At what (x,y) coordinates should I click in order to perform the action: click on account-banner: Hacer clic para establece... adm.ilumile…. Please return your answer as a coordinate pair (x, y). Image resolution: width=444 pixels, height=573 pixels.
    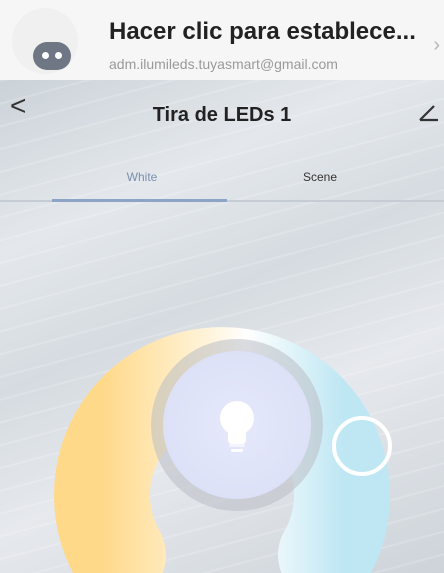
    Looking at the image, I should click on (222, 40).